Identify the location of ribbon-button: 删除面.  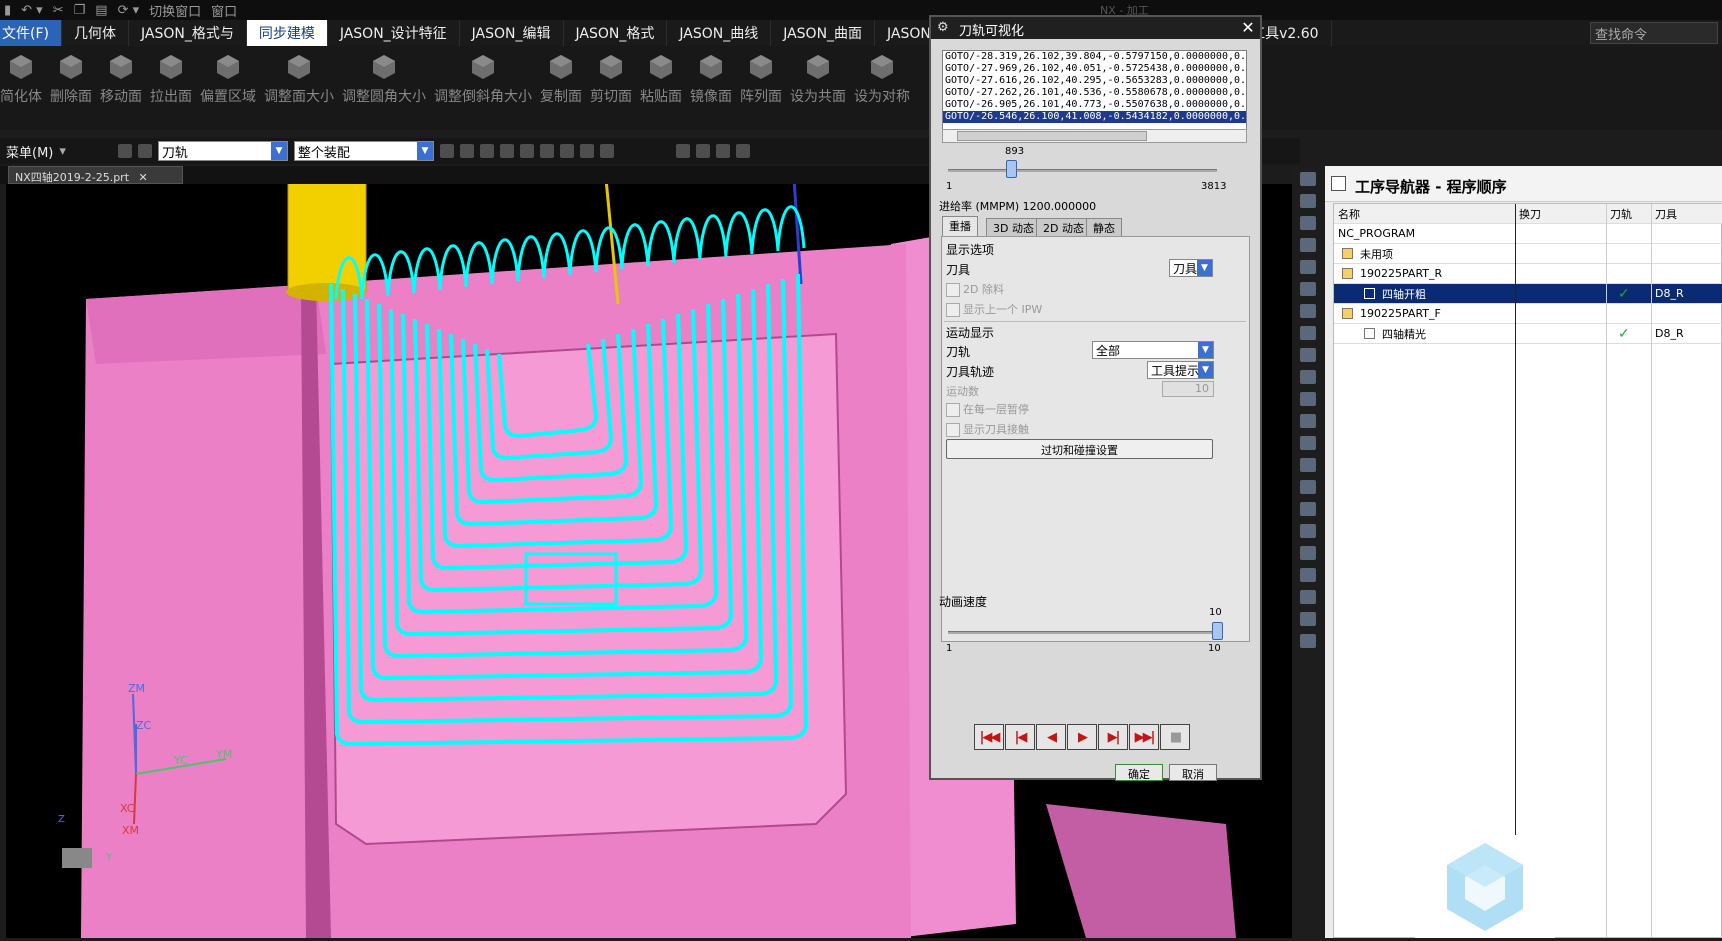
(71, 76).